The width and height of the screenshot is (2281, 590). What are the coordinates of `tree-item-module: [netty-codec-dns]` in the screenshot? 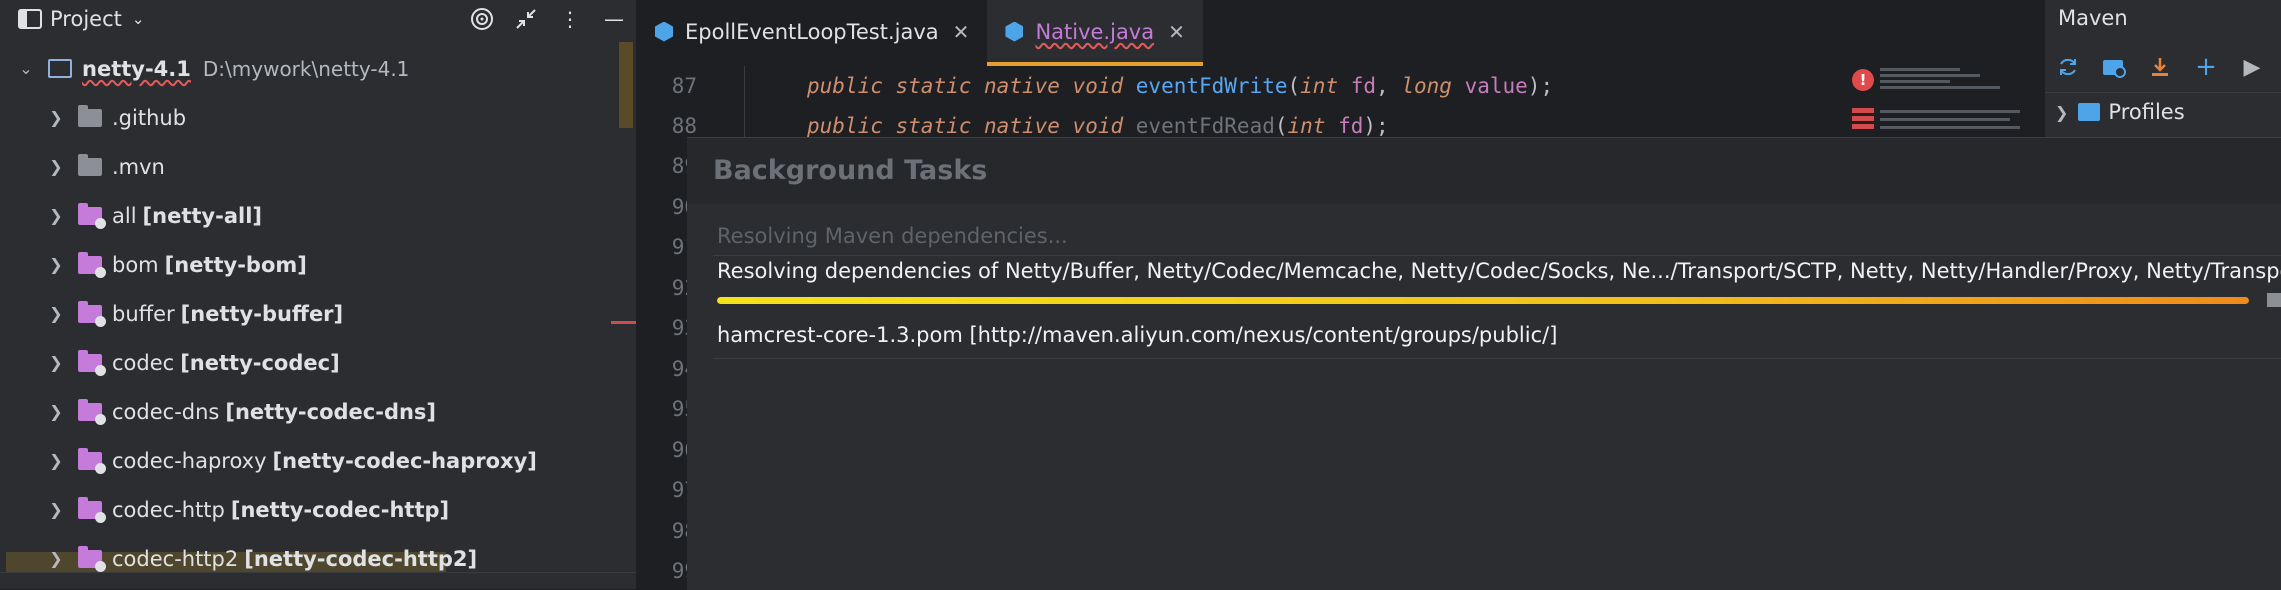 It's located at (331, 411).